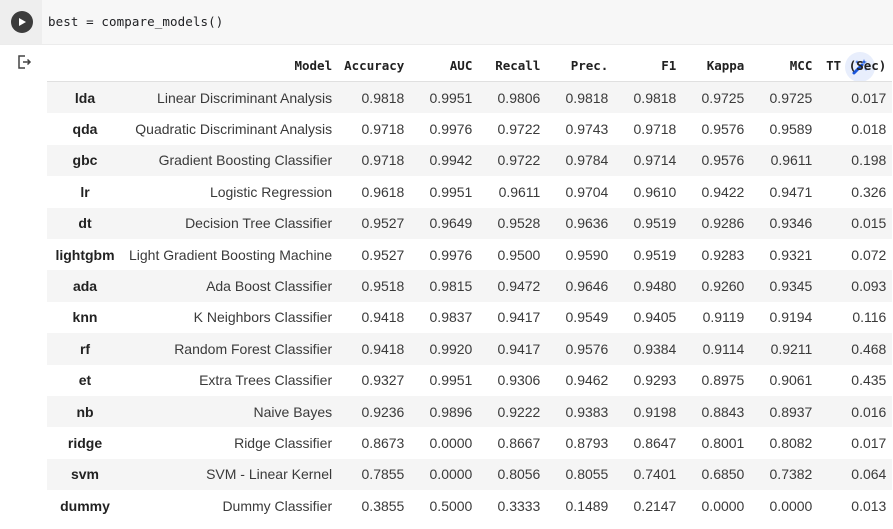  Describe the element at coordinates (85, 223) in the screenshot. I see `row-id: dt` at that location.